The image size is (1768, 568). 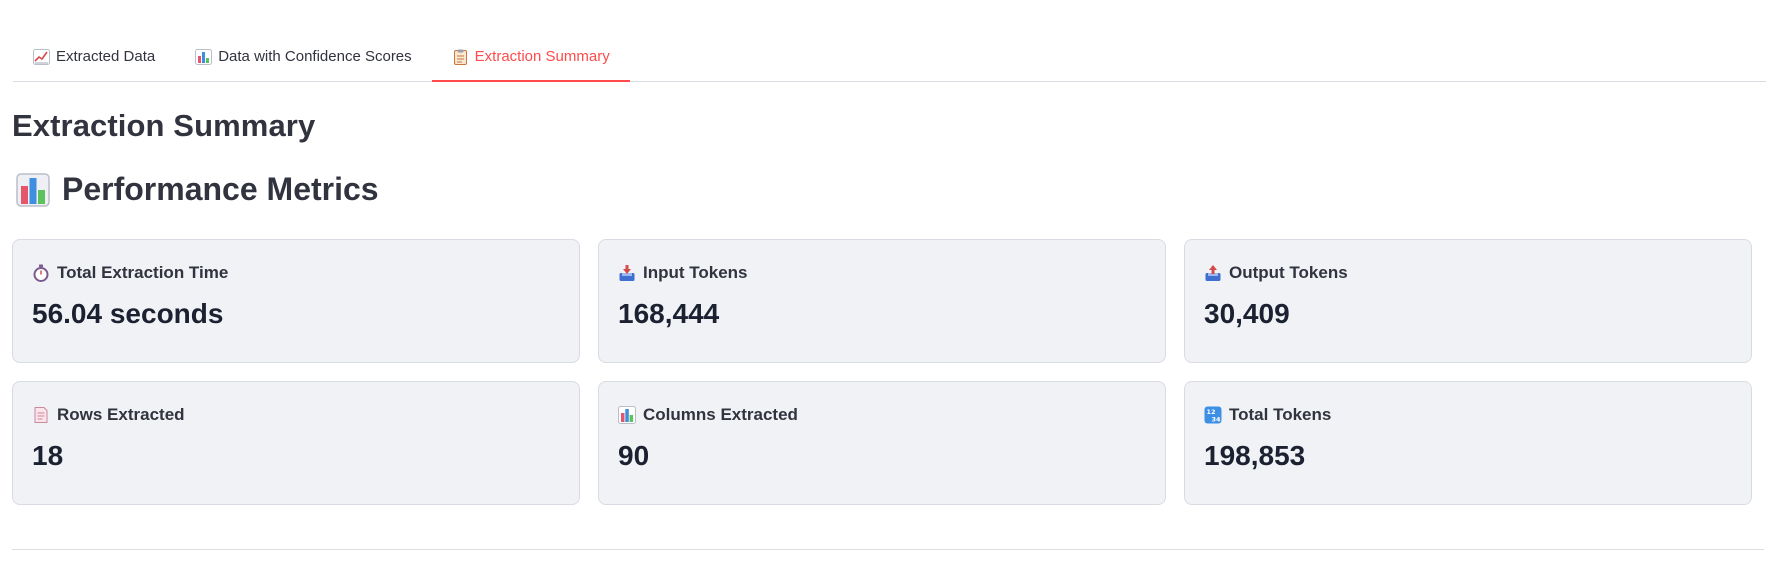 I want to click on line-chart-icon, so click(x=41, y=56).